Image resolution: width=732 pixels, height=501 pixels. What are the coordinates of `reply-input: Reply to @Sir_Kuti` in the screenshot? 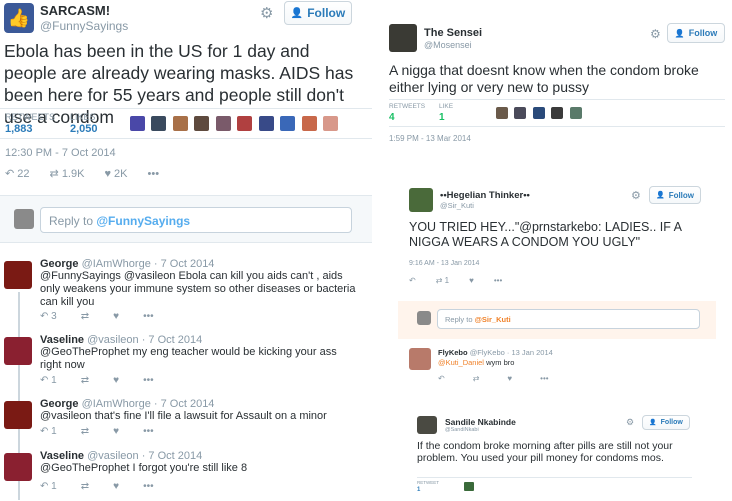 It's located at (568, 319).